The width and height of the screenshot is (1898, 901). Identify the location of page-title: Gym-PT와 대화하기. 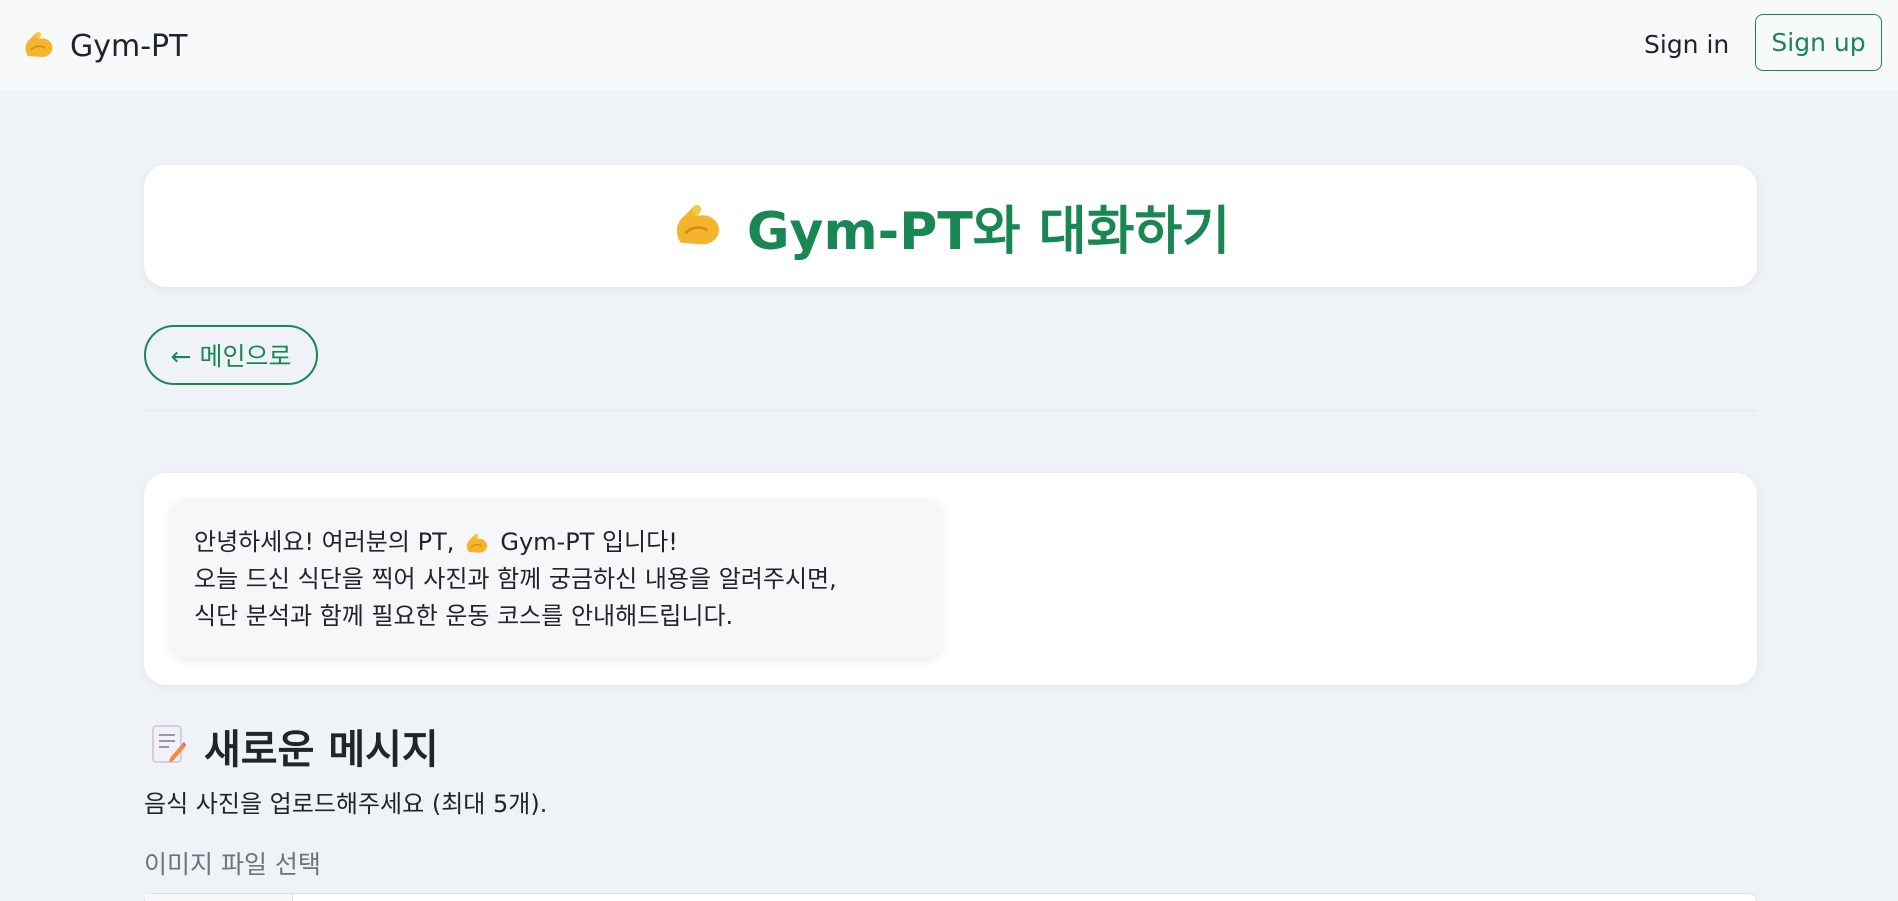
(988, 231).